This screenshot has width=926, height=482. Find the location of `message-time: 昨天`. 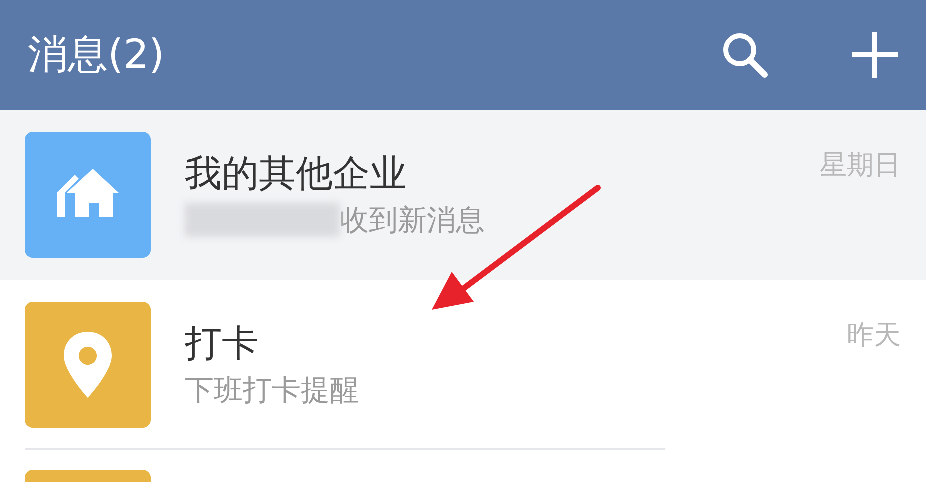

message-time: 昨天 is located at coordinates (874, 336).